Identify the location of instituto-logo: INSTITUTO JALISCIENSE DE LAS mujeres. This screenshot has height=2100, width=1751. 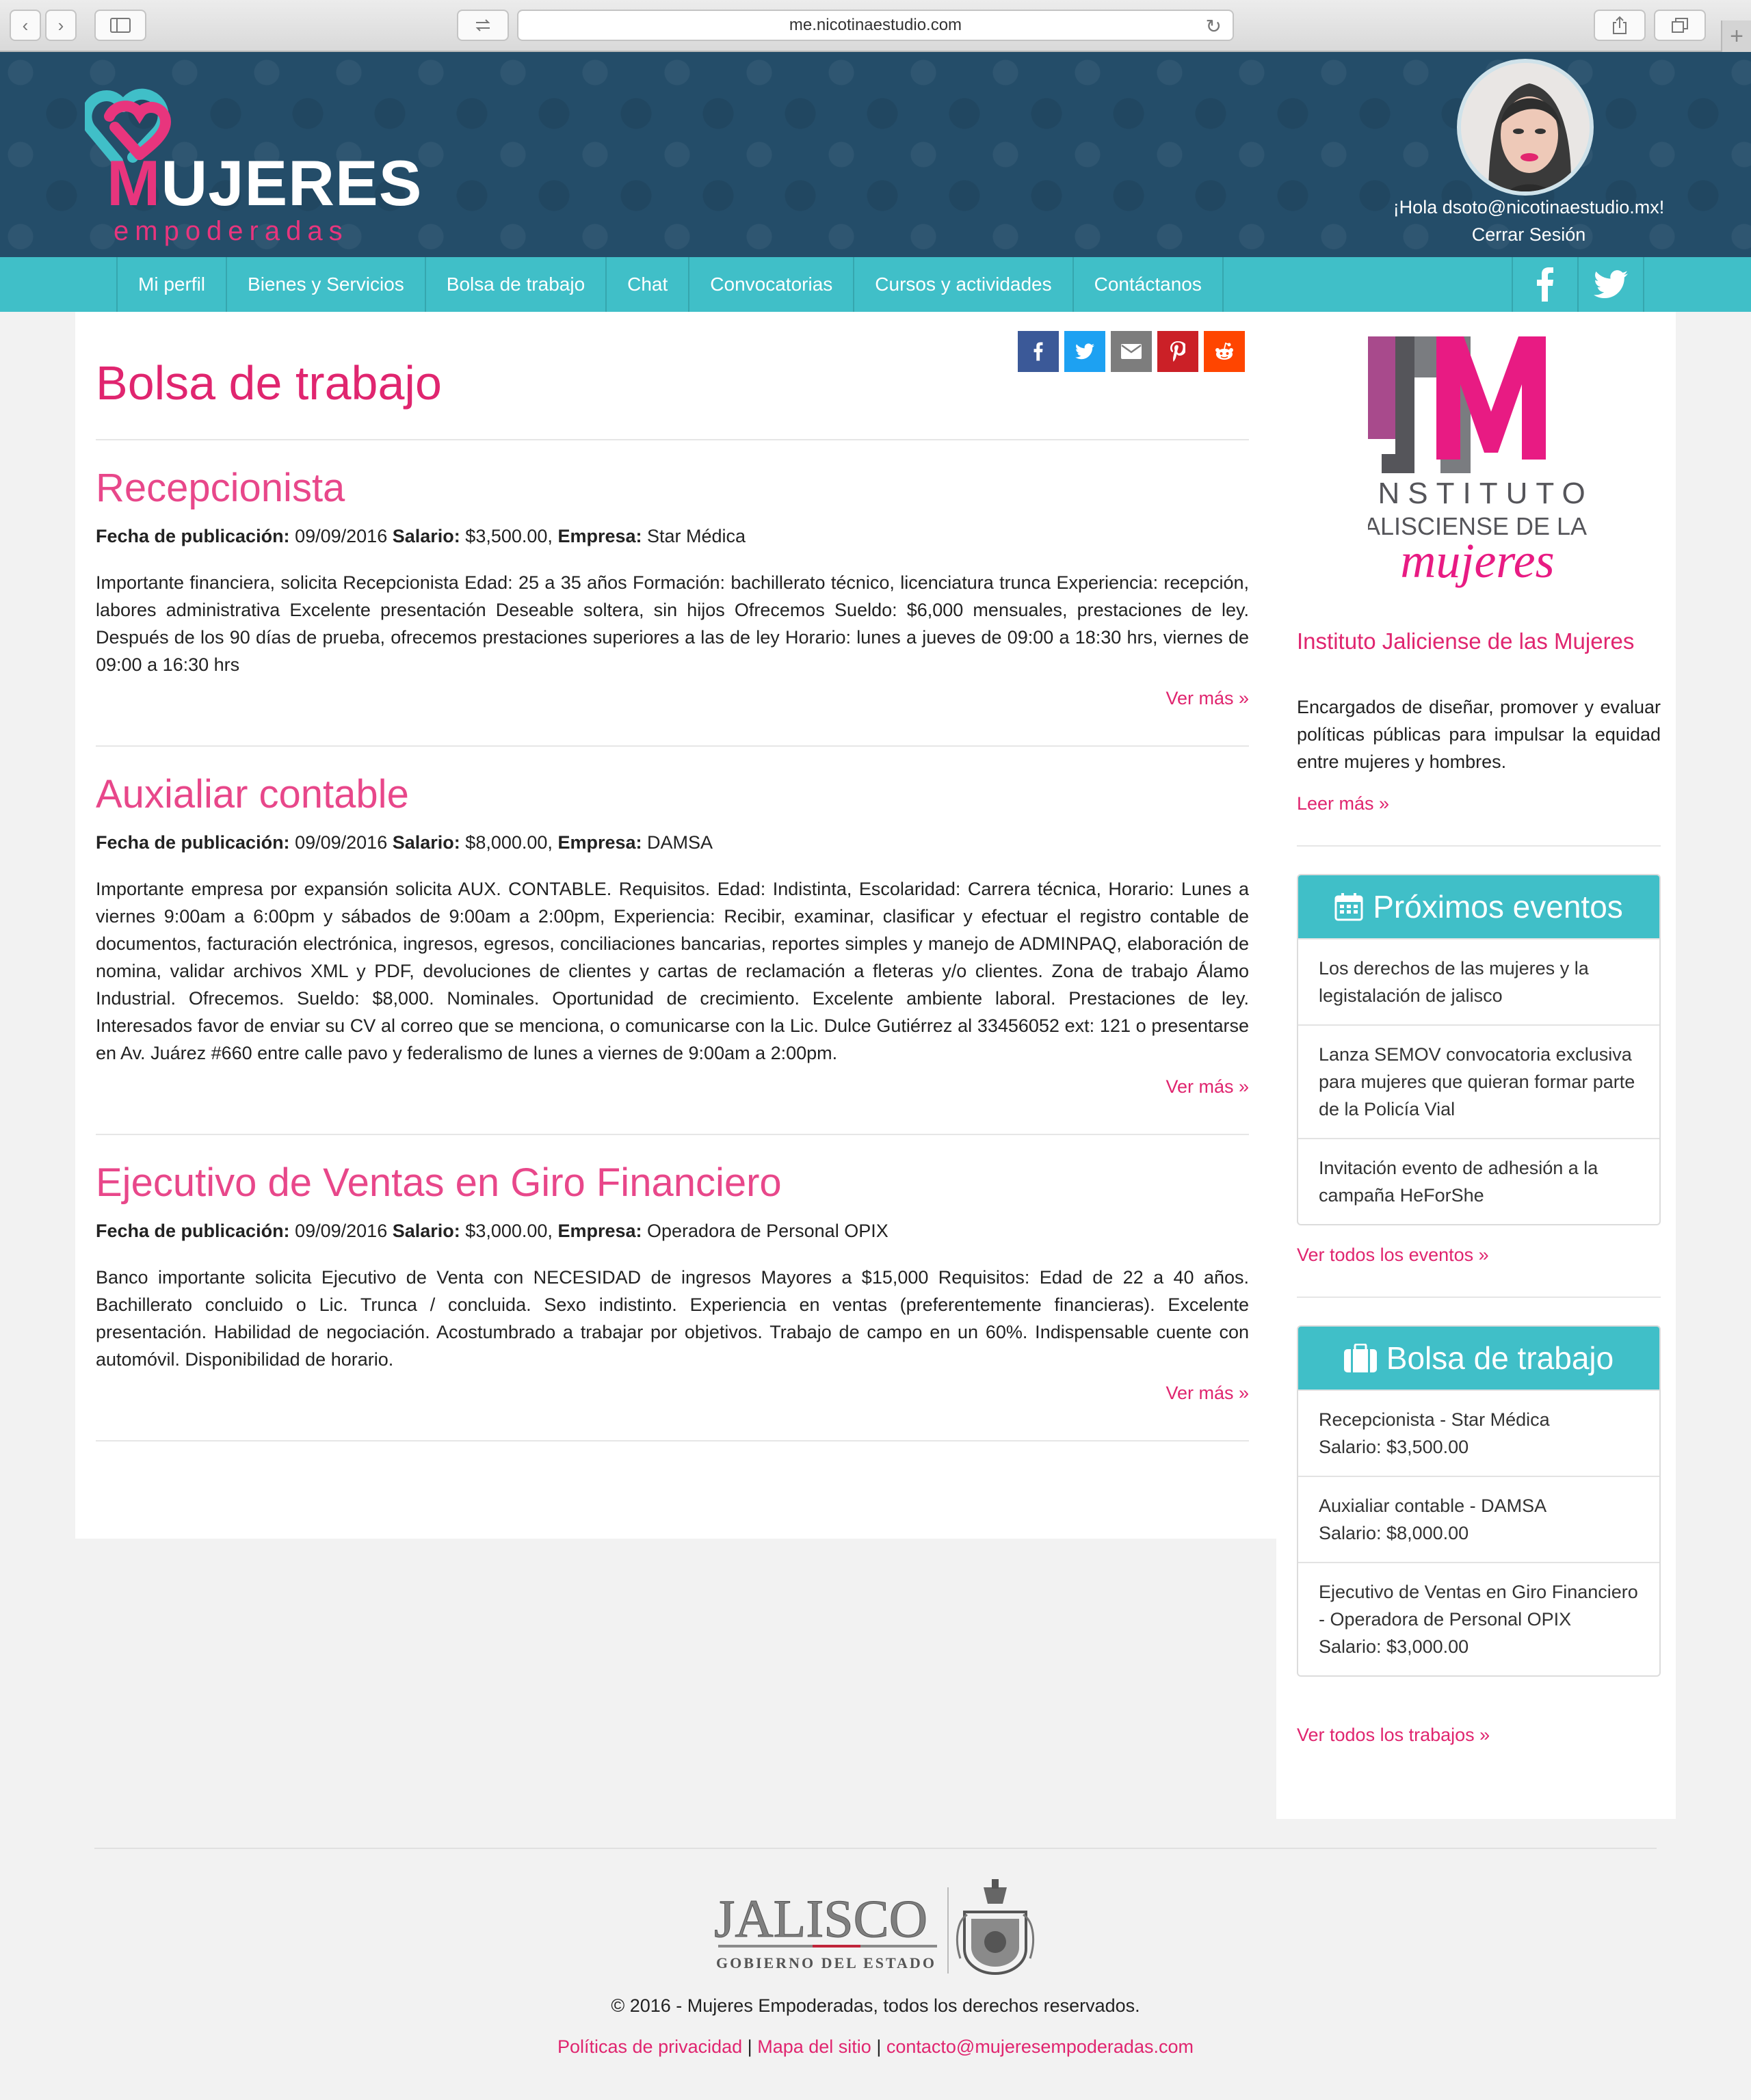
(1477, 473).